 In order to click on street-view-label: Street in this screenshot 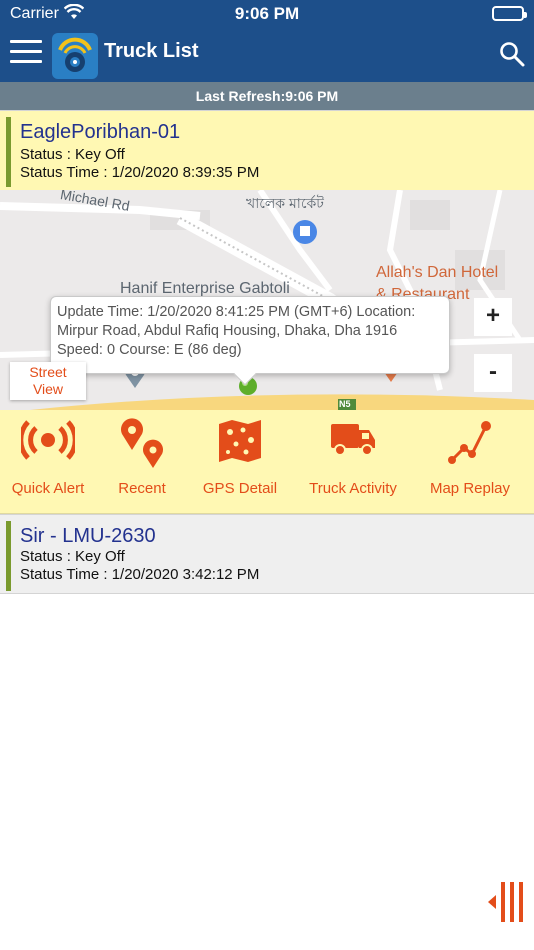, I will do `click(48, 372)`.